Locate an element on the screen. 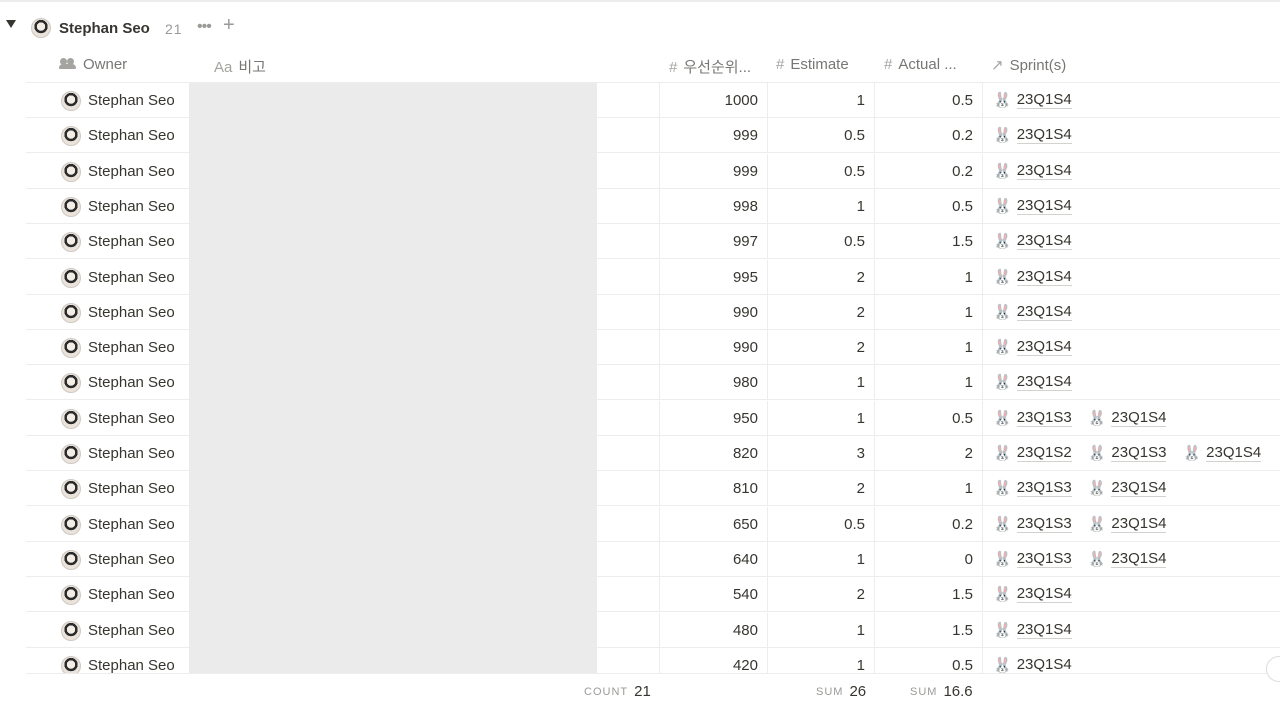 The image size is (1280, 705). column-estimate: # Estimate is located at coordinates (812, 64).